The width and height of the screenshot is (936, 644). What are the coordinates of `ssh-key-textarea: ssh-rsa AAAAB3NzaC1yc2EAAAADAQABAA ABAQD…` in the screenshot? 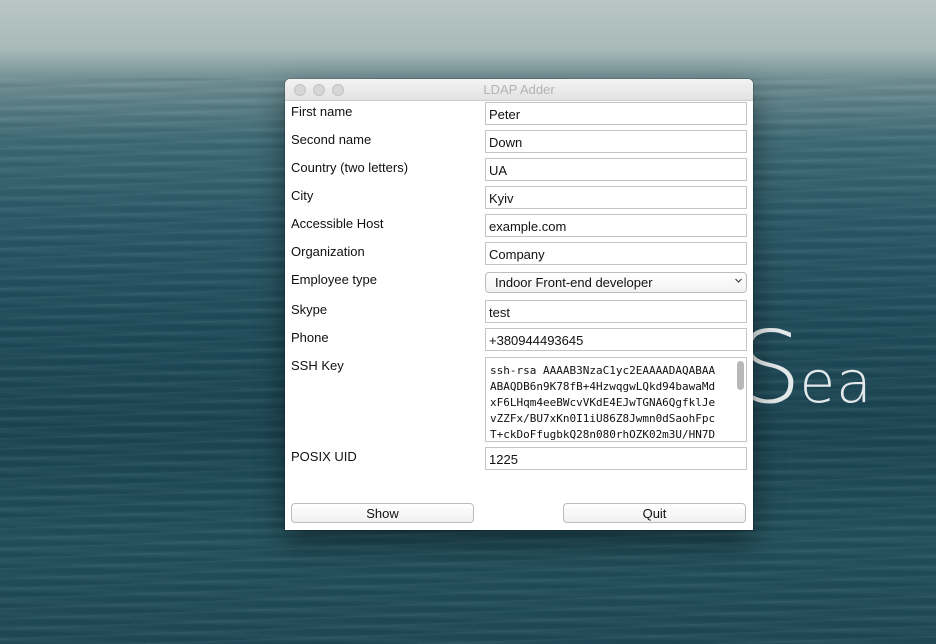 It's located at (616, 399).